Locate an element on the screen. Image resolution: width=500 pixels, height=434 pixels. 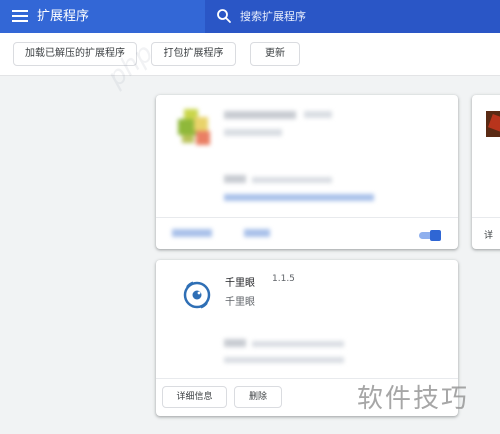
page-title: 扩展程序 is located at coordinates (63, 16).